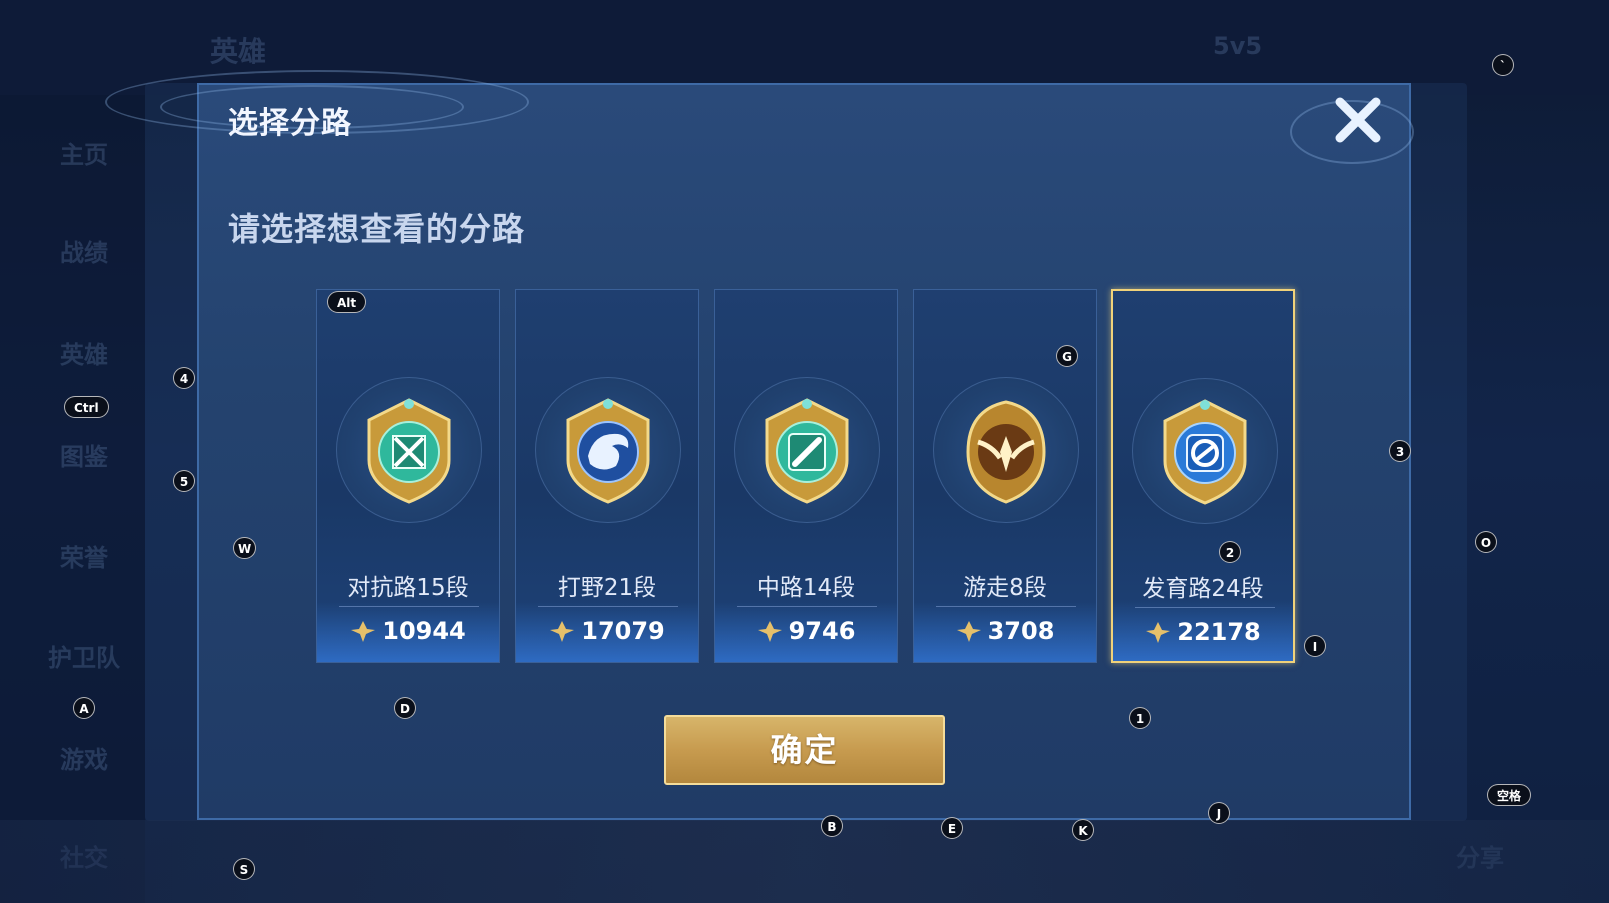 This screenshot has width=1609, height=903. I want to click on key-hint-k: K, so click(1083, 830).